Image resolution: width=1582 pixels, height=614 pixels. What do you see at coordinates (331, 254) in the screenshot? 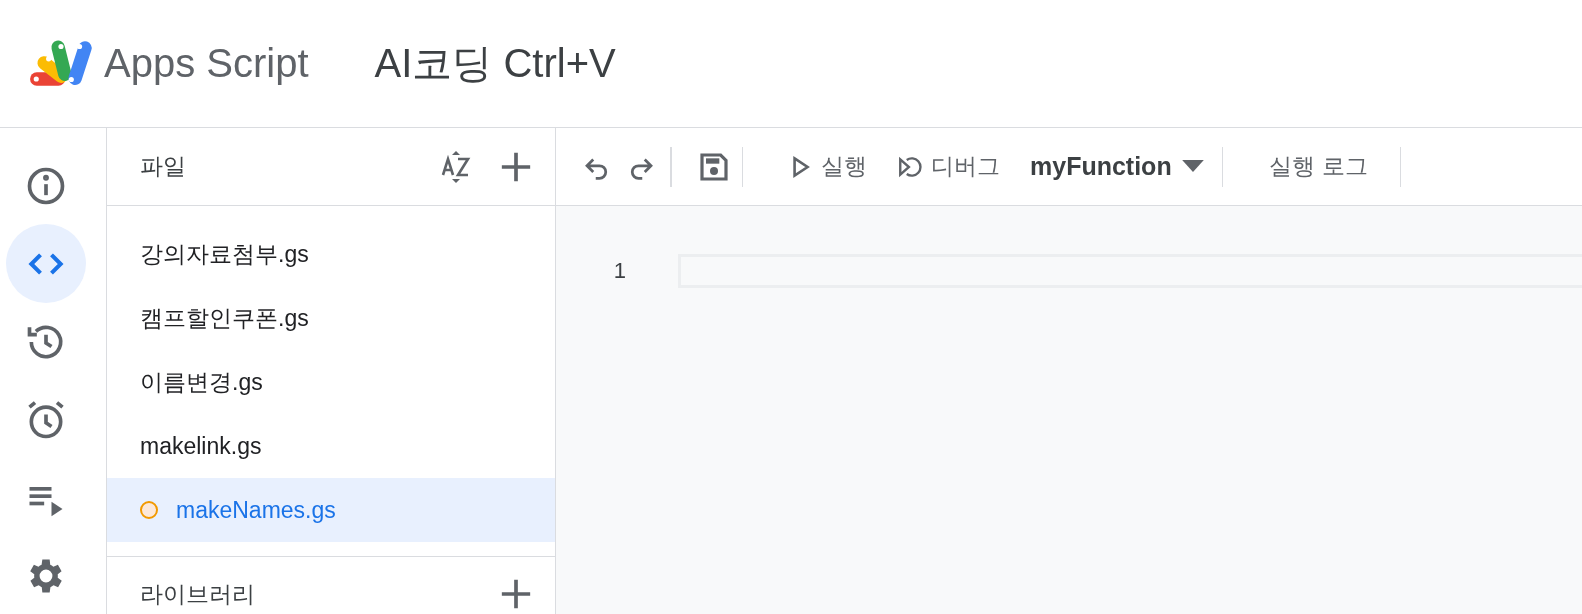
I see `file-item: 강의자료첨부.gs` at bounding box center [331, 254].